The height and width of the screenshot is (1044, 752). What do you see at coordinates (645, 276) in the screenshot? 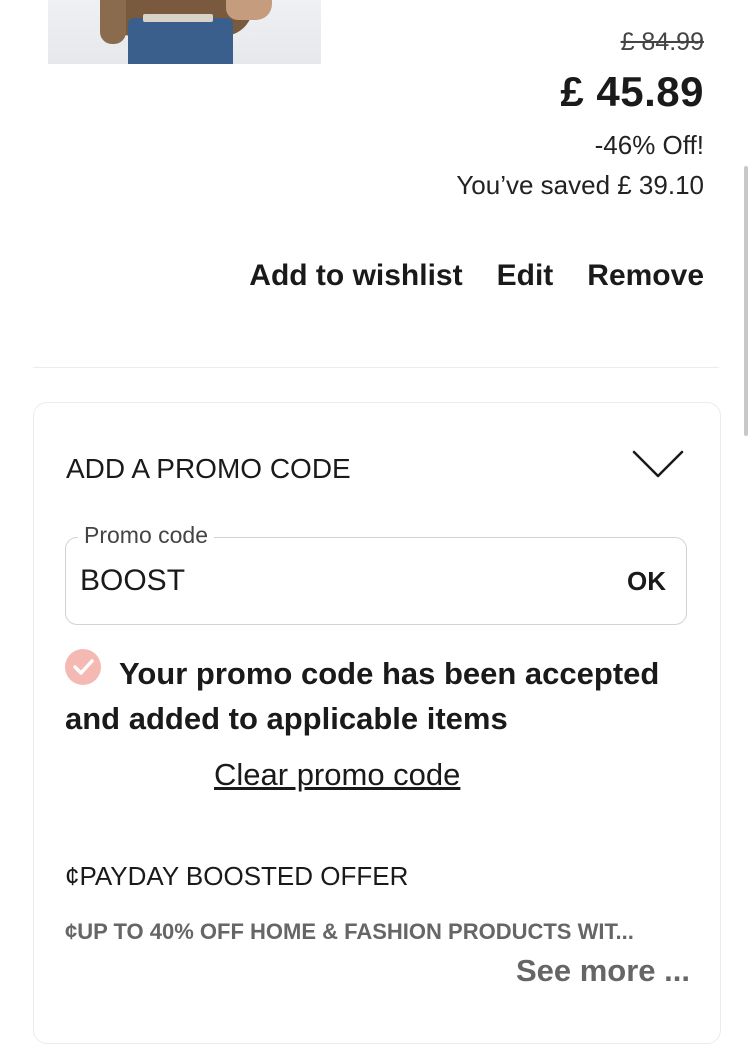
I see `remove-button: Remove` at bounding box center [645, 276].